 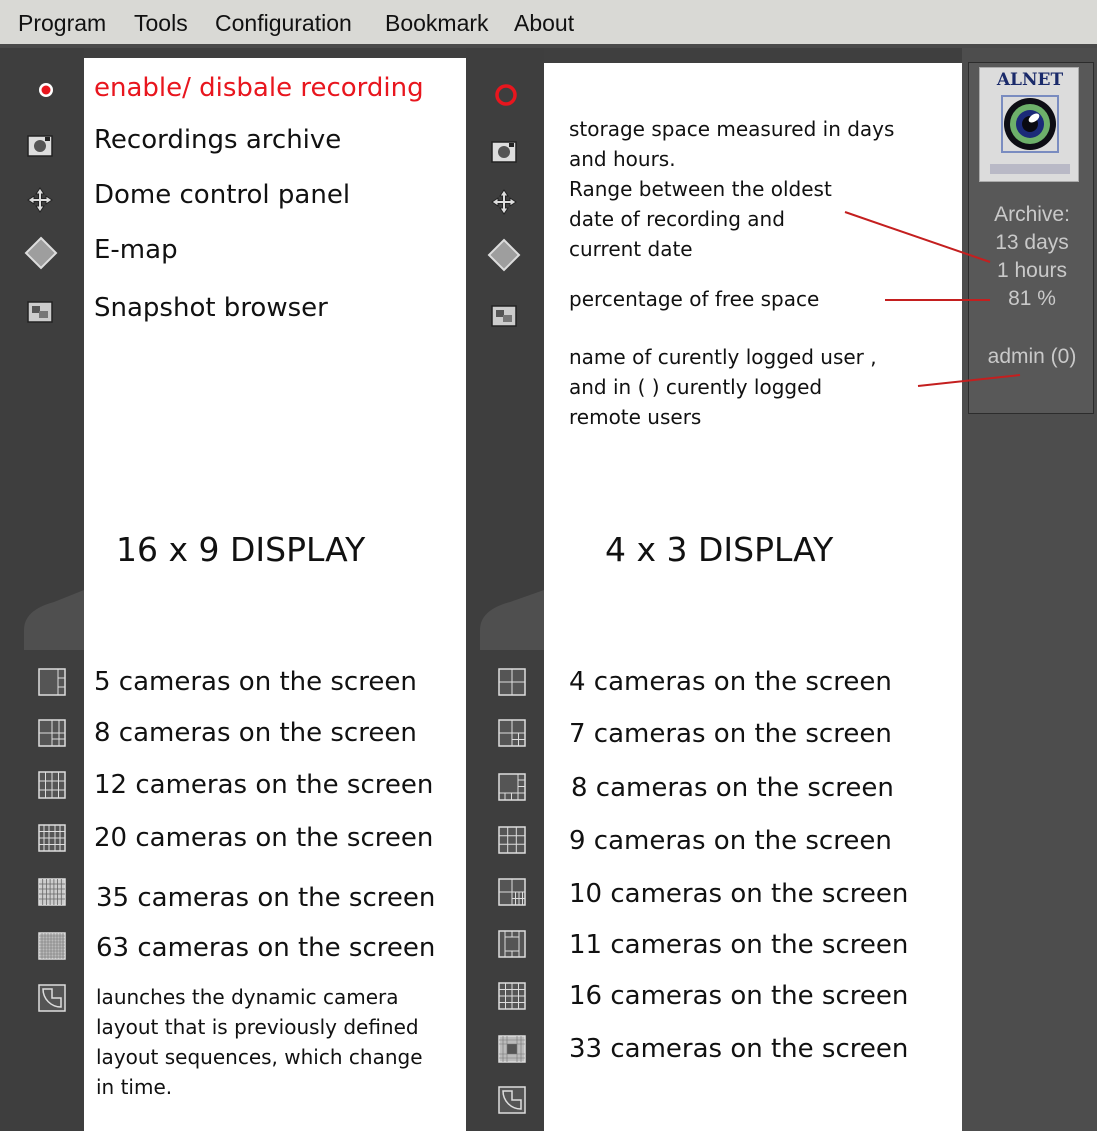 What do you see at coordinates (723, 357) in the screenshot?
I see `user-note-line-1: name of curently logged user ,` at bounding box center [723, 357].